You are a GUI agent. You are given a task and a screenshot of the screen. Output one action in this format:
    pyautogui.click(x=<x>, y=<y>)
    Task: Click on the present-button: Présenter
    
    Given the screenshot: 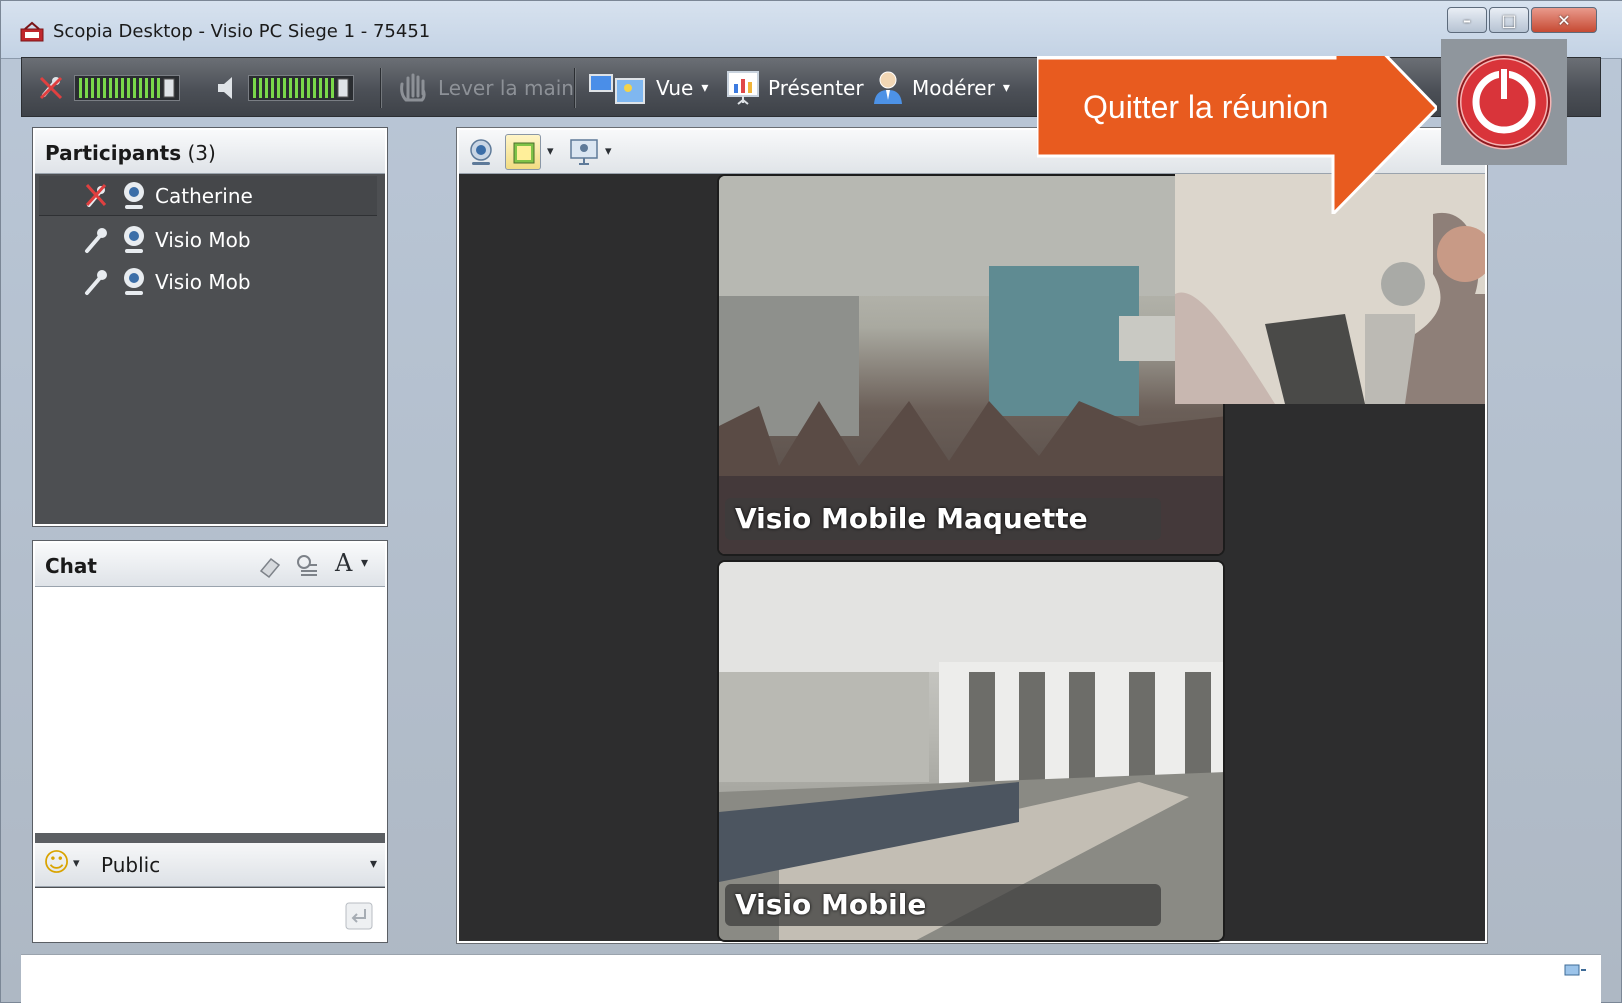 What is the action you would take?
    pyautogui.click(x=795, y=88)
    